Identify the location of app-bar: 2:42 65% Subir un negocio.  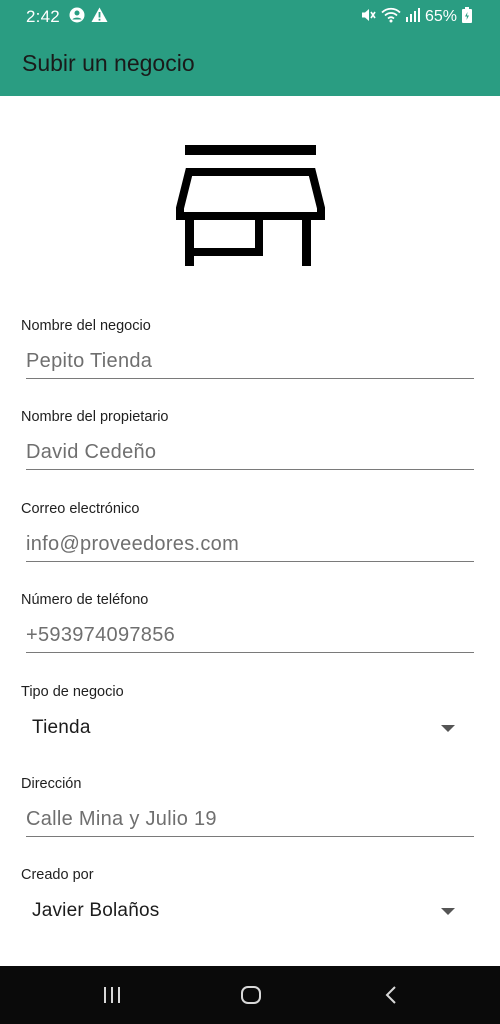
(250, 48).